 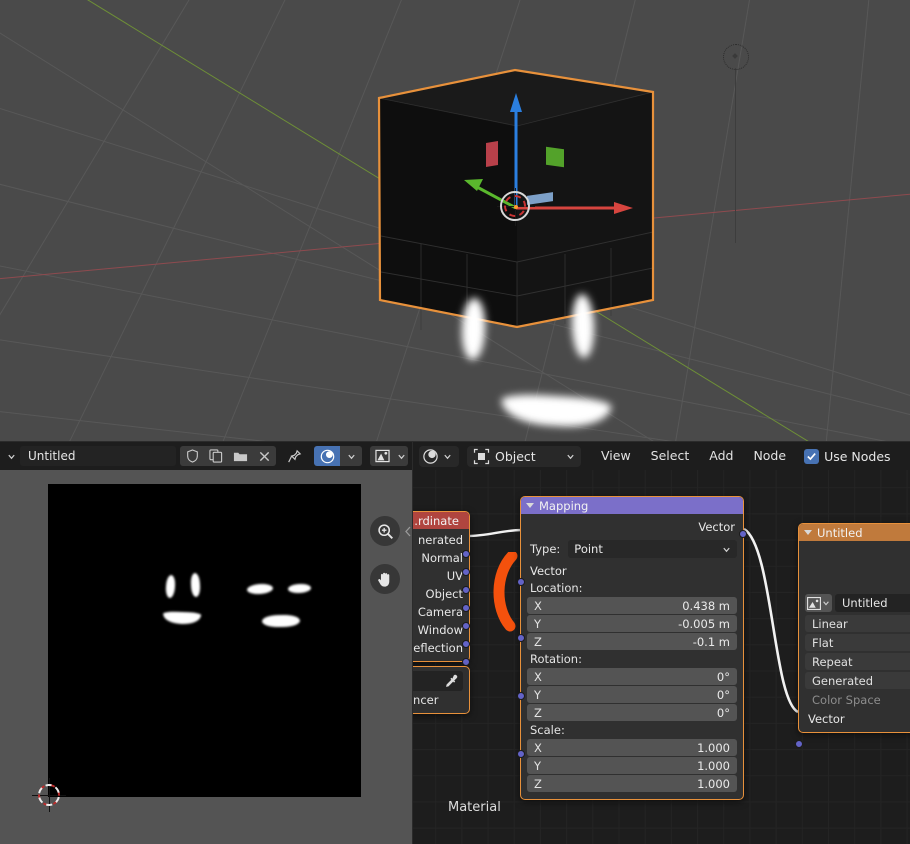 What do you see at coordinates (736, 57) in the screenshot?
I see `light-object-gizmo` at bounding box center [736, 57].